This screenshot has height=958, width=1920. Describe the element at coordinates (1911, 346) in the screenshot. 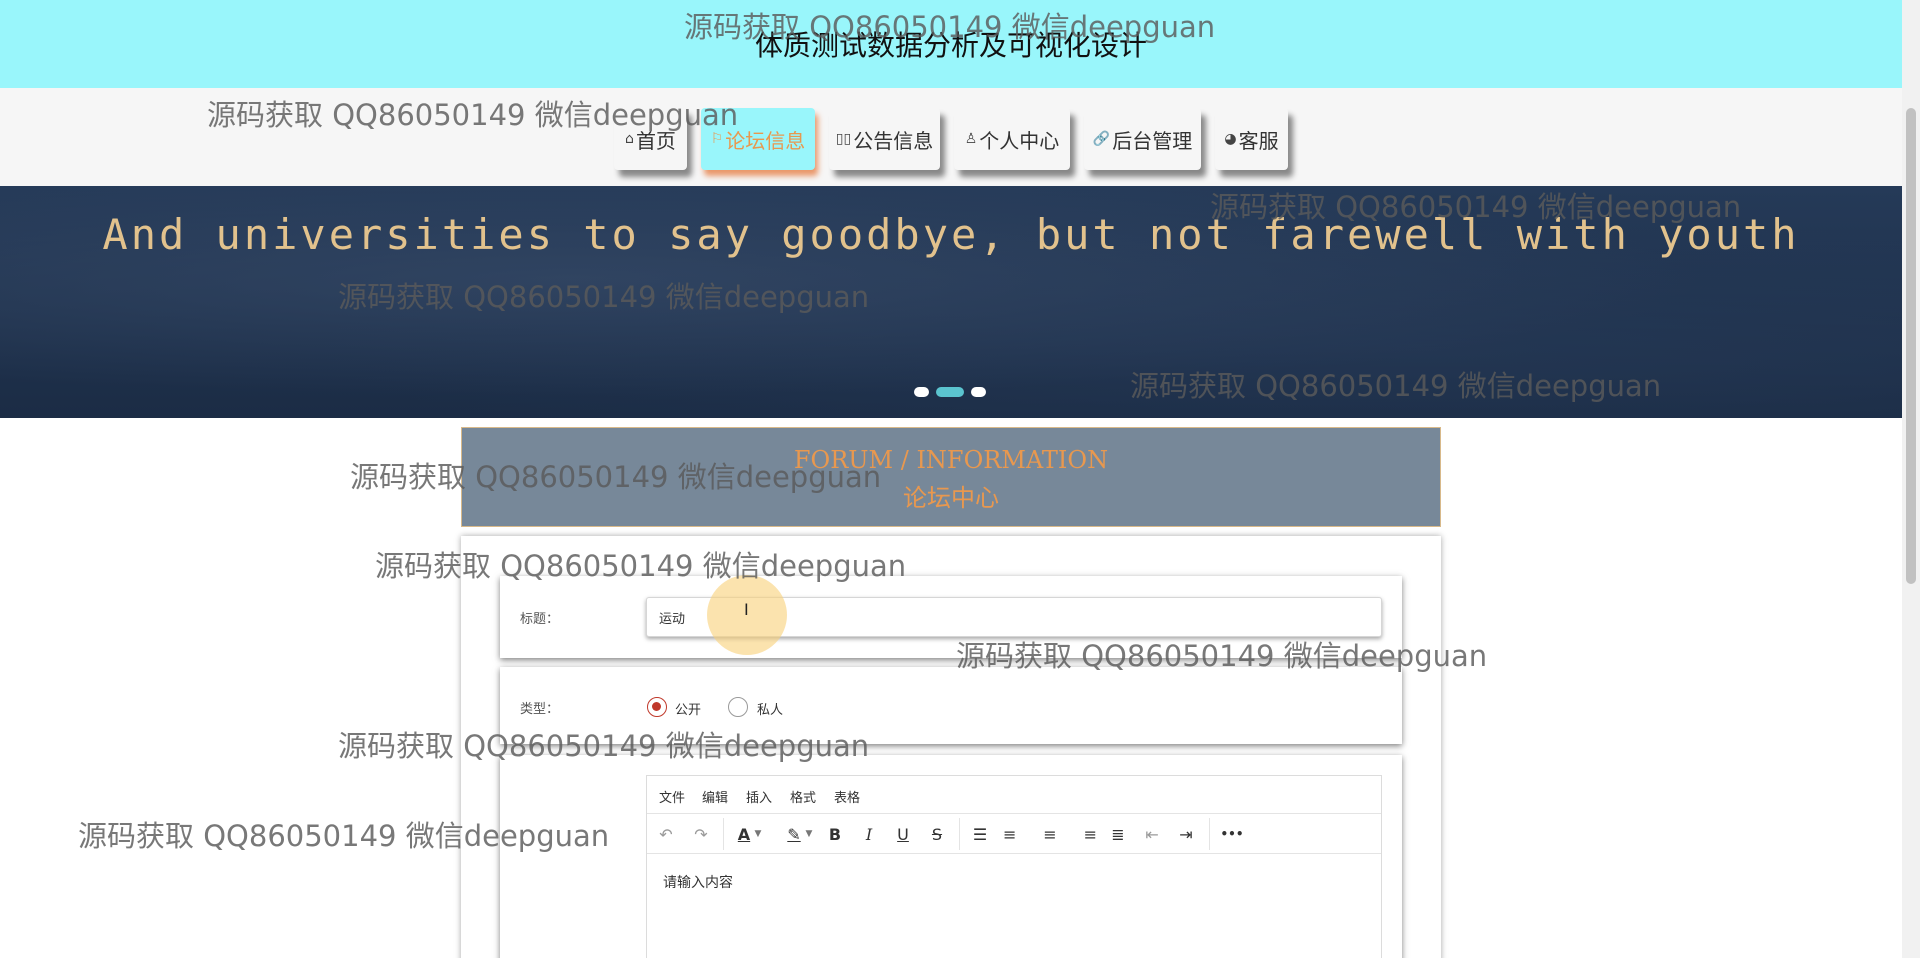

I see `scrollbar-thumb` at that location.